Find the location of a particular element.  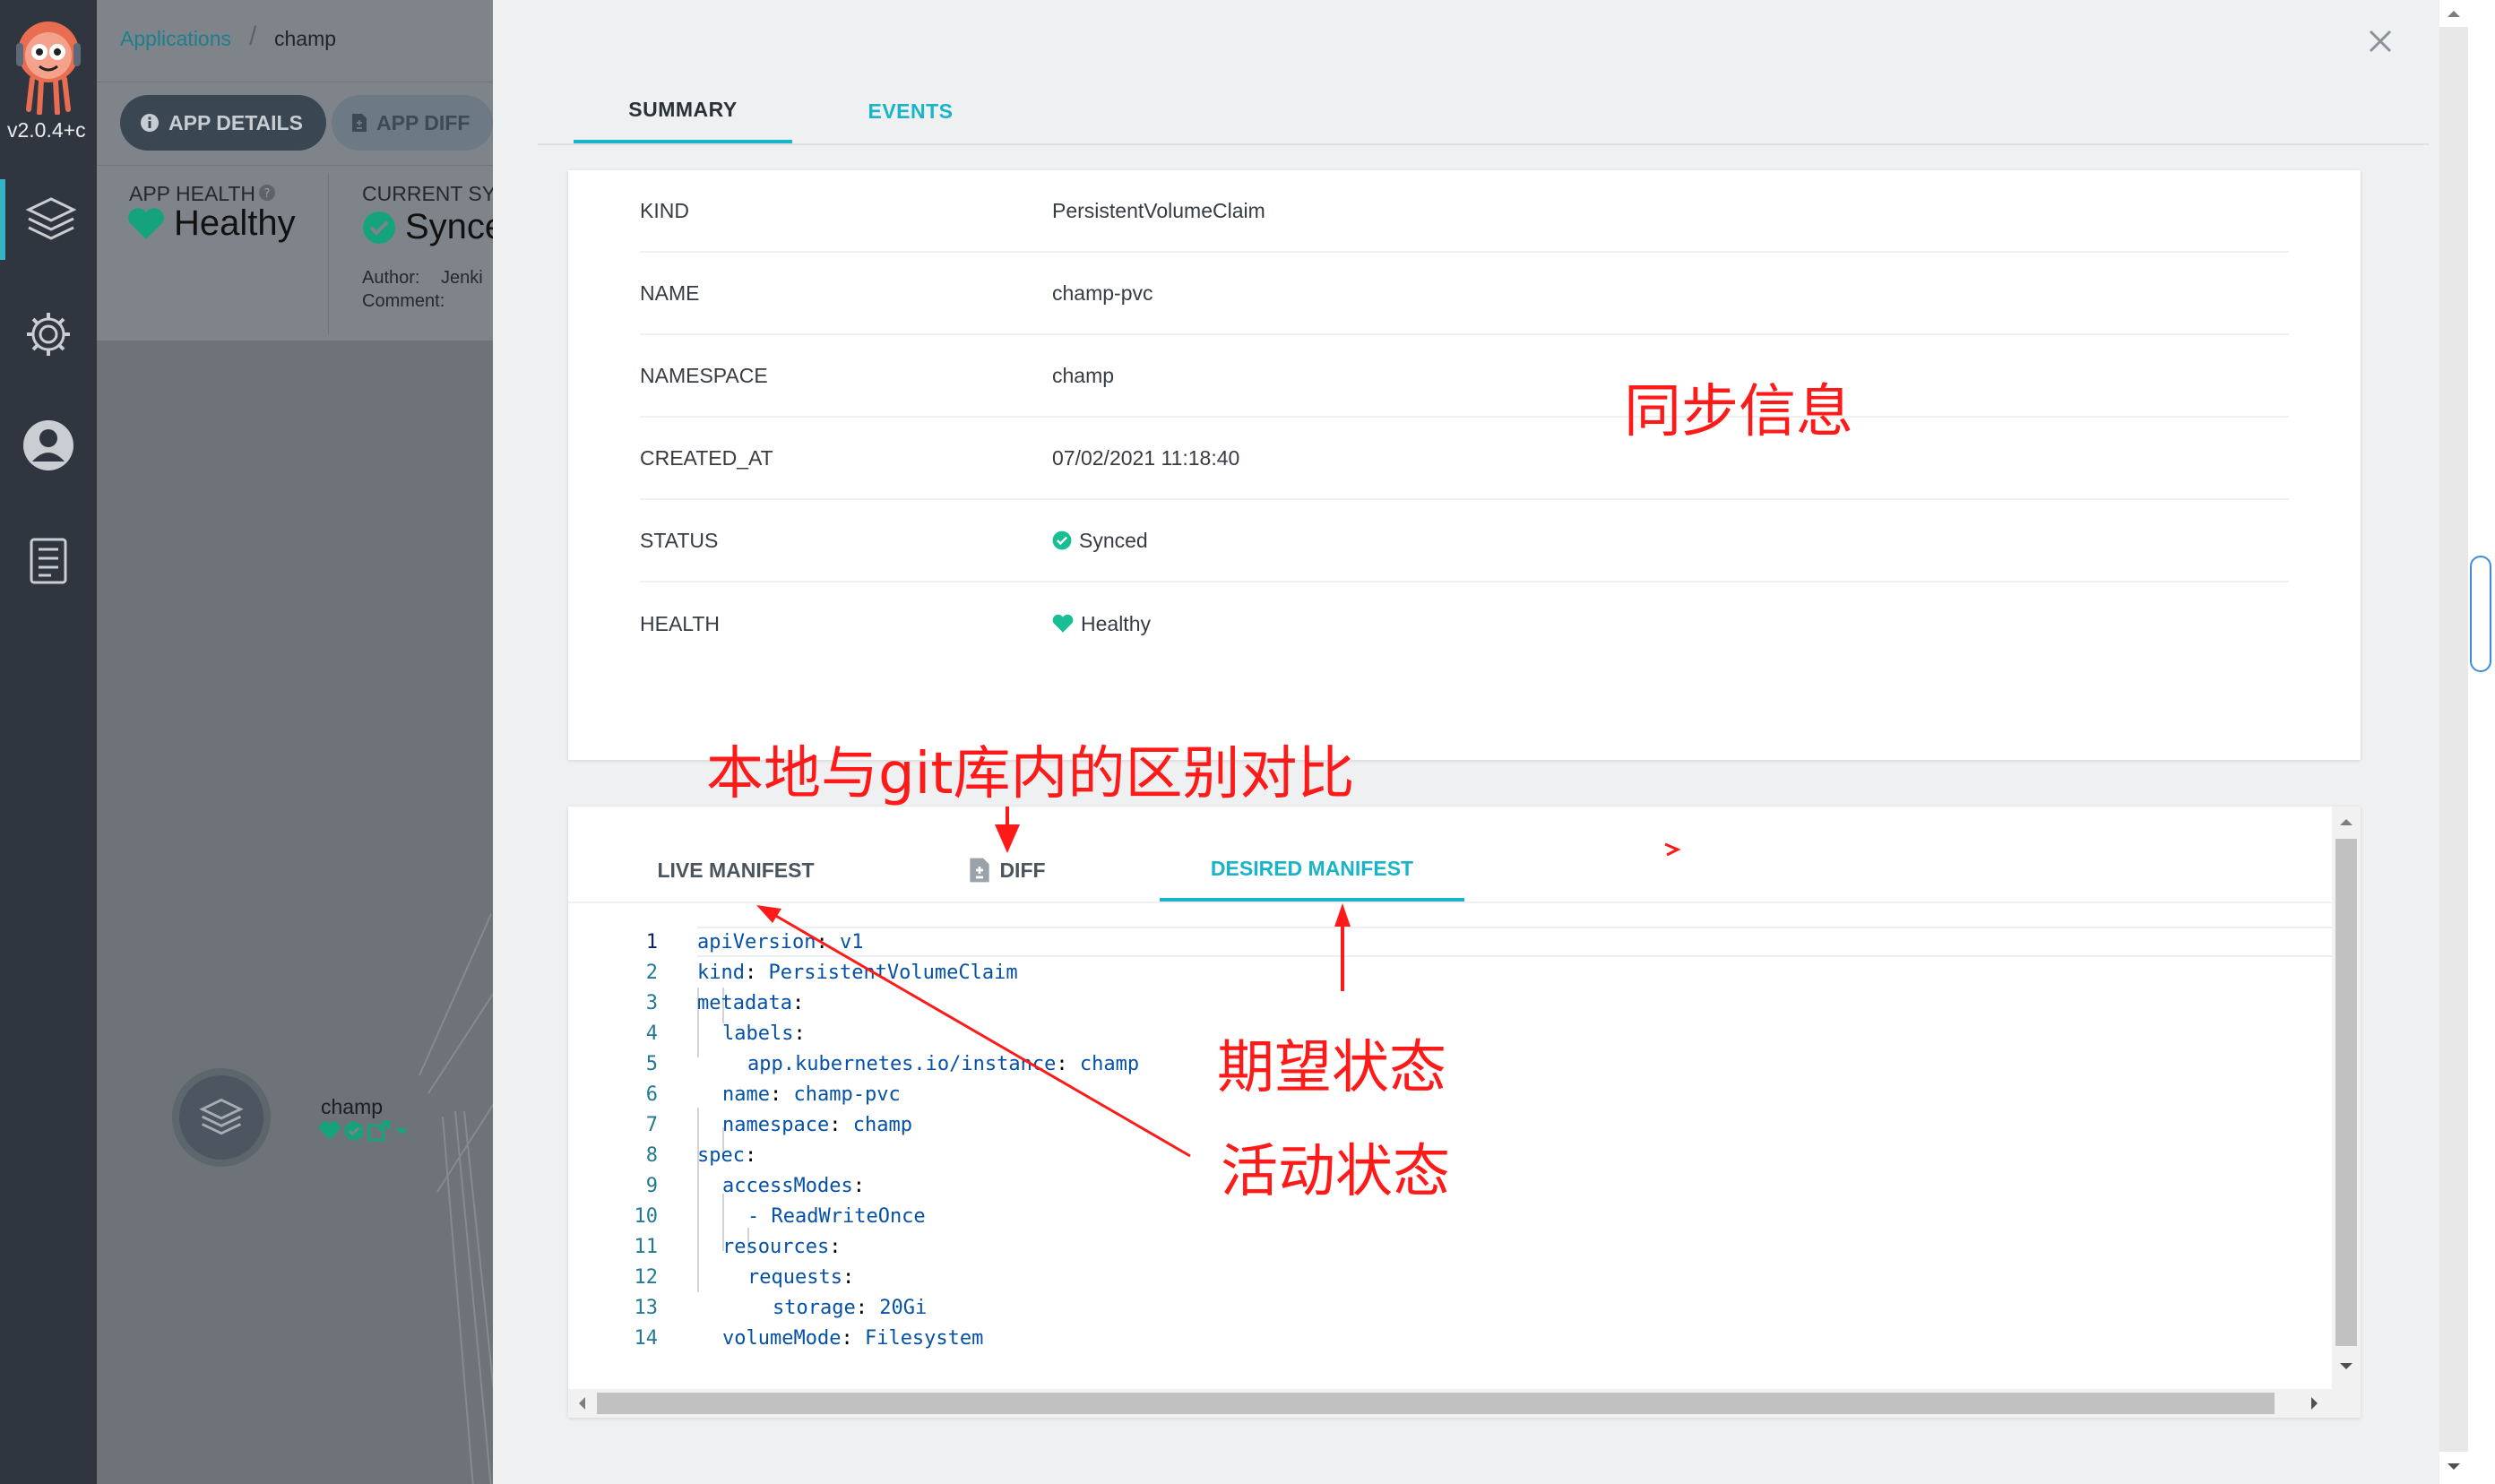

tab-diff-label: DIFF is located at coordinates (1022, 870).